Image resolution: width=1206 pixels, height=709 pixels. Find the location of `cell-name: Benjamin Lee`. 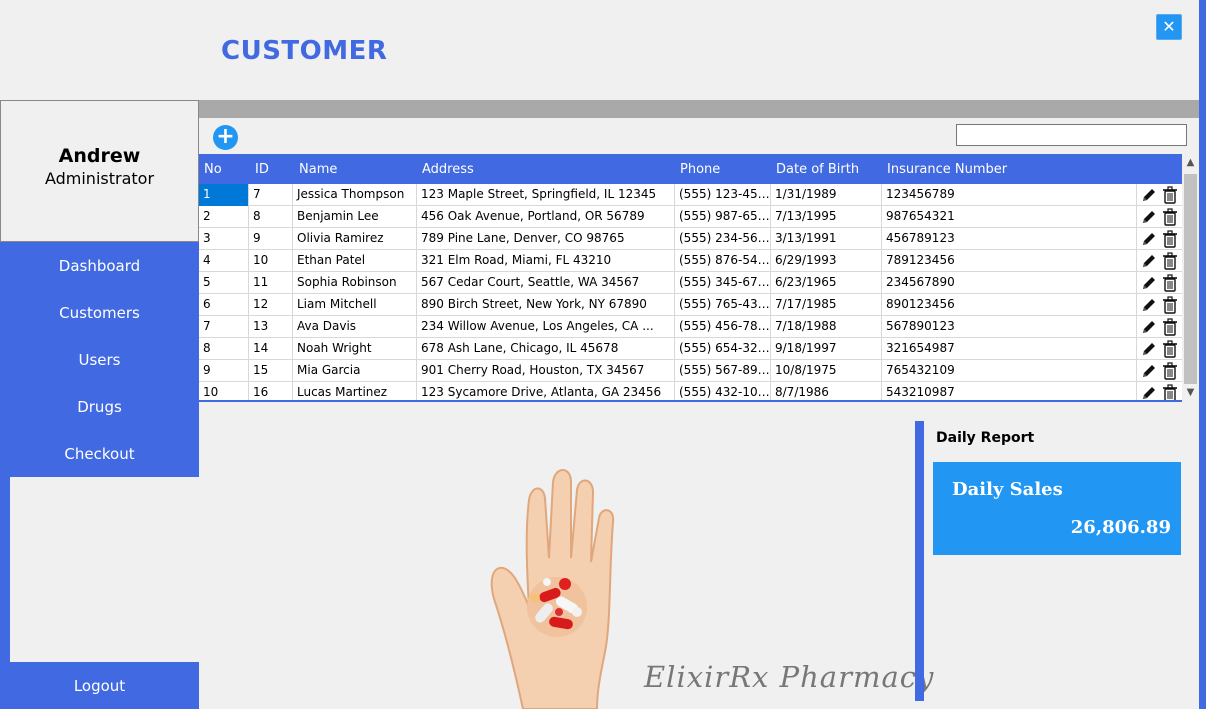

cell-name: Benjamin Lee is located at coordinates (355, 217).